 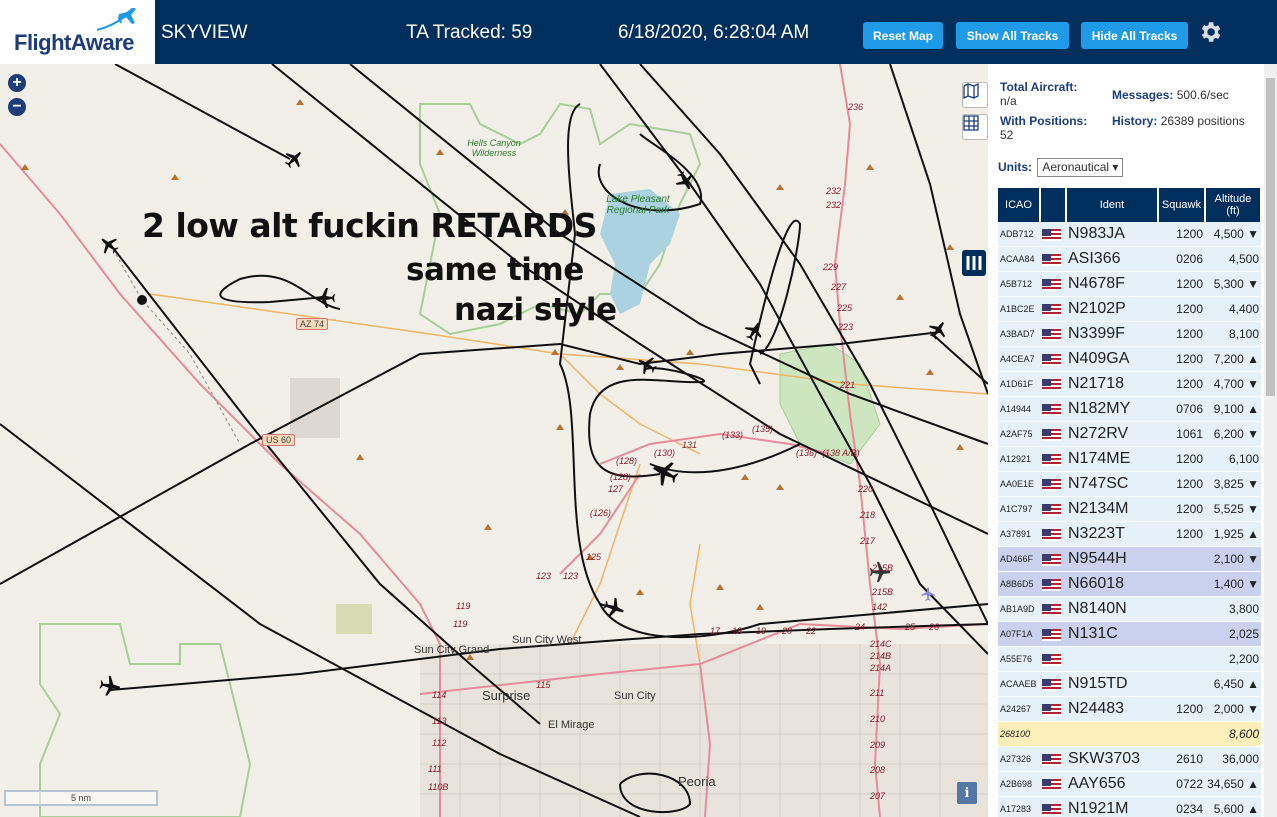 I want to click on table-row: A12921 N174ME 1200 6,100, so click(x=1129, y=459).